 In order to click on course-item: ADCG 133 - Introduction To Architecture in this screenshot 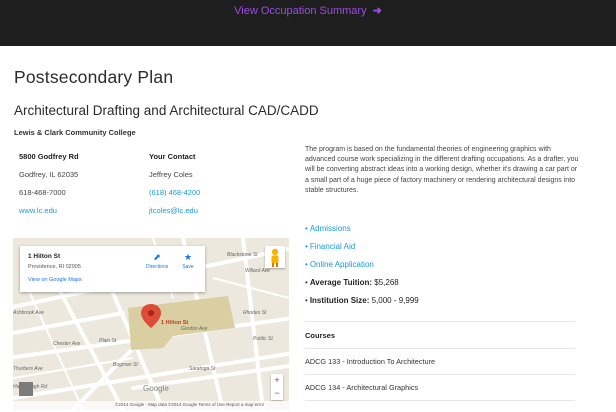, I will do `click(370, 361)`.